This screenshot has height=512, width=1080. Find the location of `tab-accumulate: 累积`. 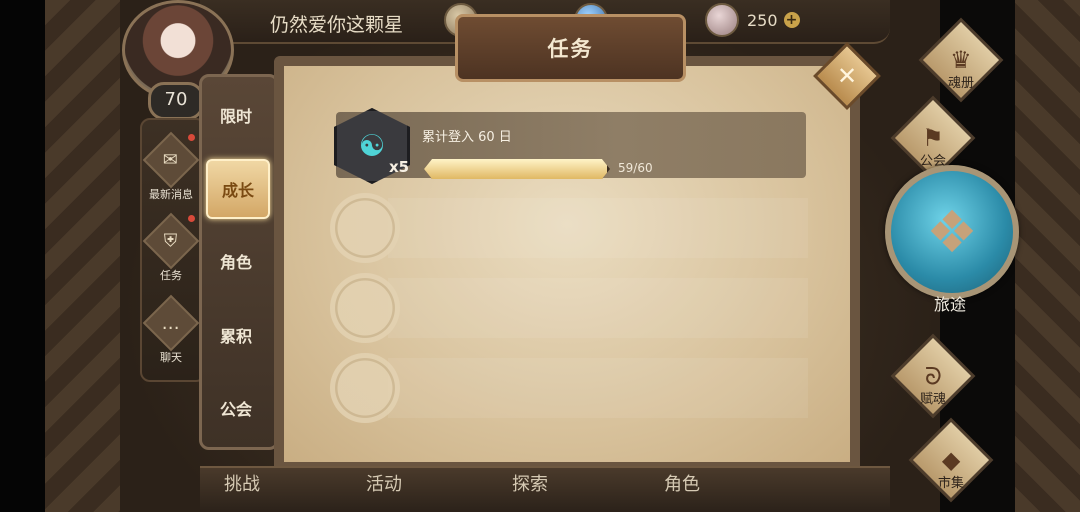

tab-accumulate: 累积 is located at coordinates (236, 335).